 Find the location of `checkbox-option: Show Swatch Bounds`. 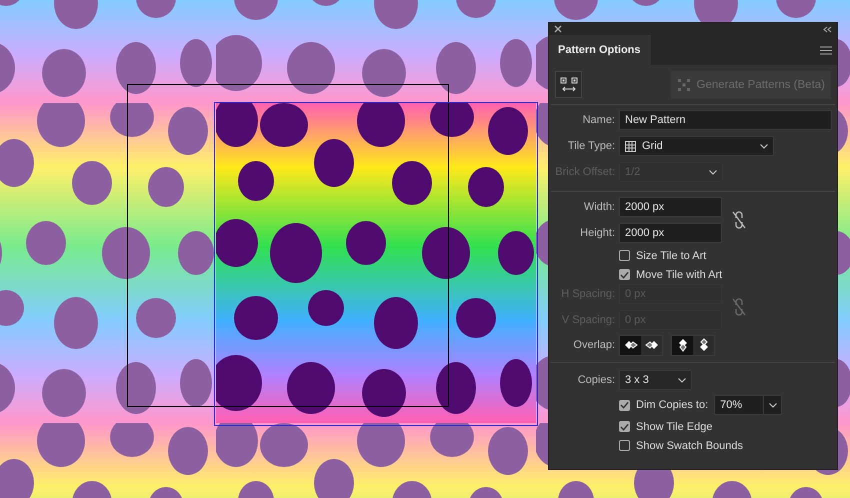

checkbox-option: Show Swatch Bounds is located at coordinates (725, 445).